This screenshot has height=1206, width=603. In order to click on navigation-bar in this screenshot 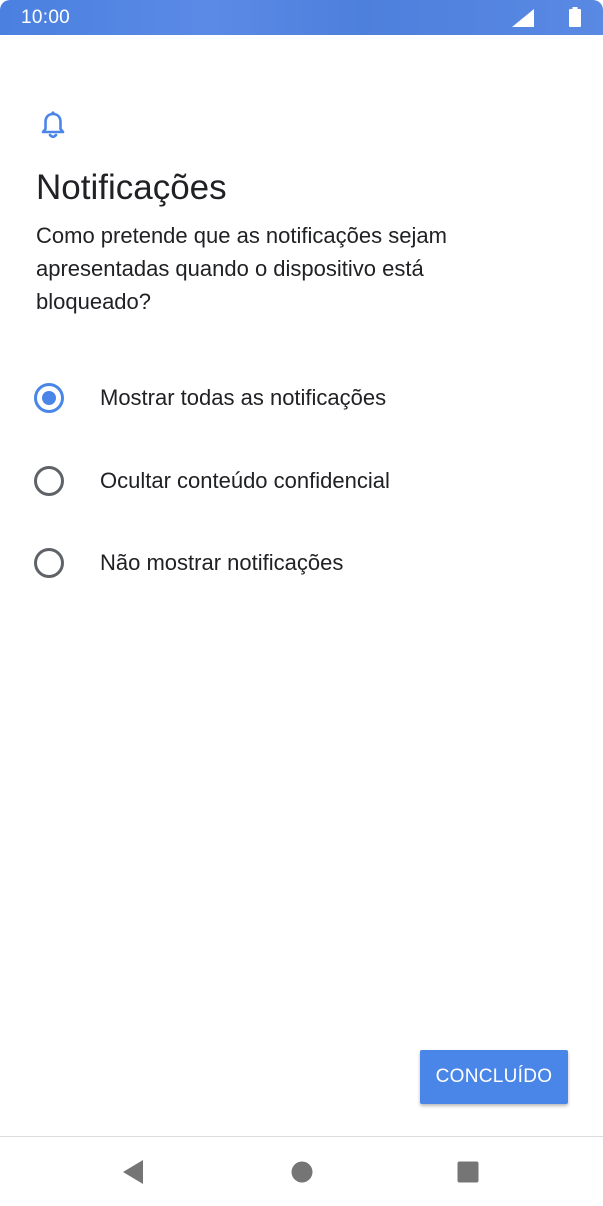, I will do `click(301, 1171)`.